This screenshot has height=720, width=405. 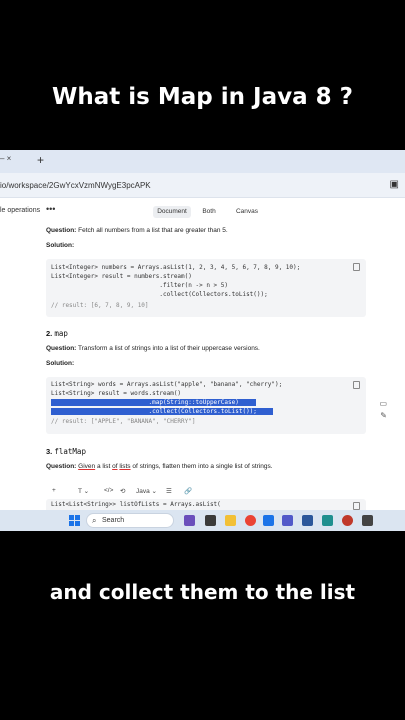 What do you see at coordinates (202, 97) in the screenshot?
I see `video-headline: What is Map in Java 8 ?` at bounding box center [202, 97].